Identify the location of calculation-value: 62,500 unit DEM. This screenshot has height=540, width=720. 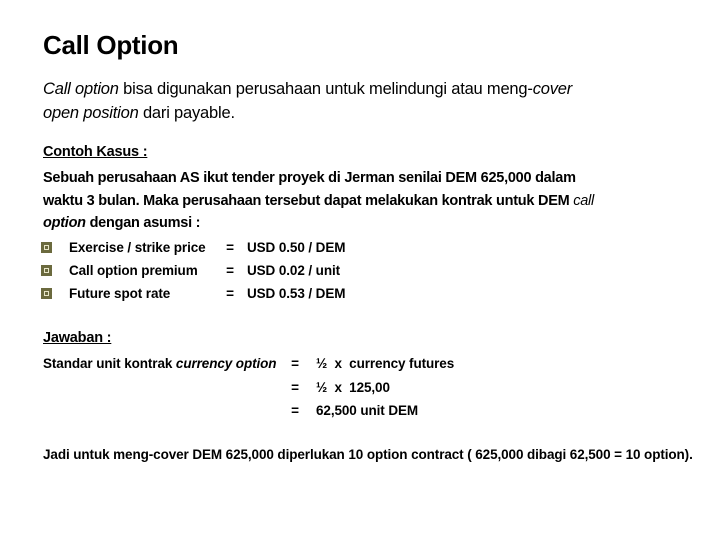
(367, 410).